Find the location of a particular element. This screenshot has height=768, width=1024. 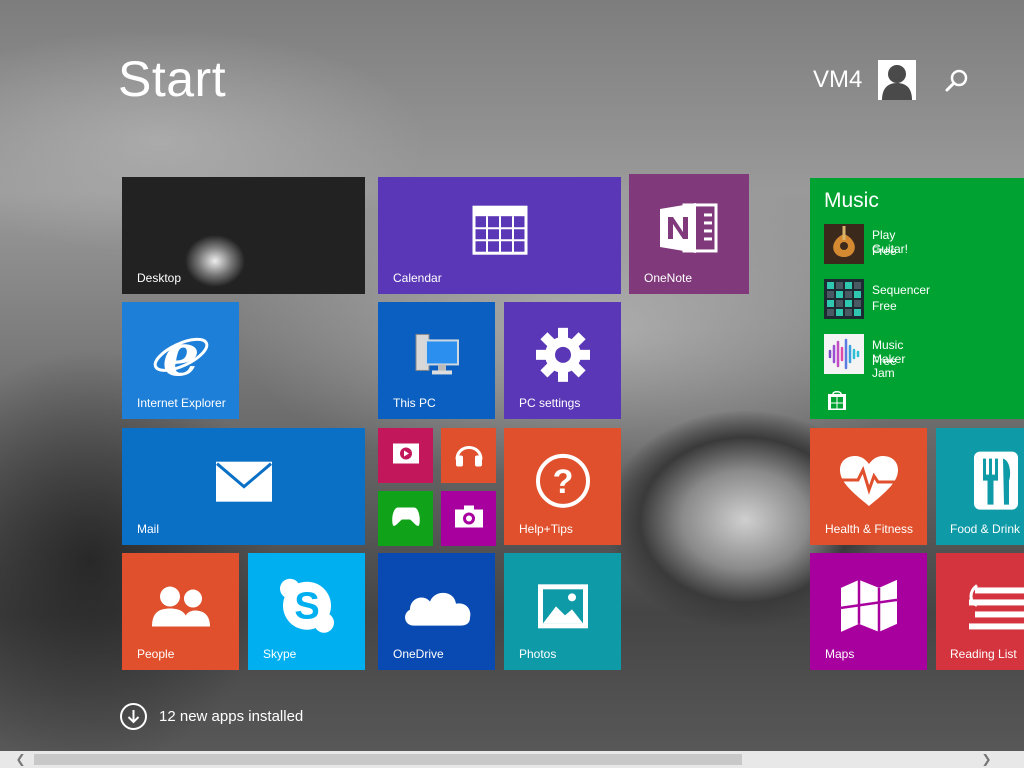

tile-maps: Maps is located at coordinates (868, 611).